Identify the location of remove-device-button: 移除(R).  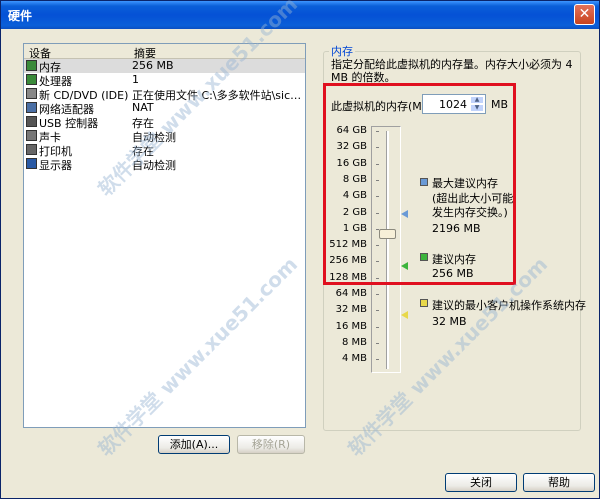
(271, 444).